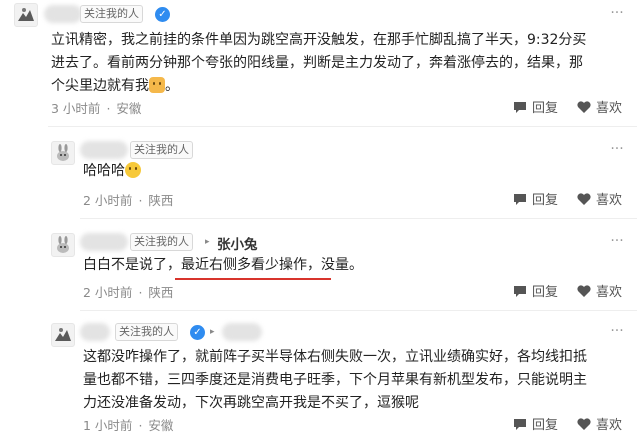  What do you see at coordinates (157, 85) in the screenshot?
I see `cat-emoji-icon` at bounding box center [157, 85].